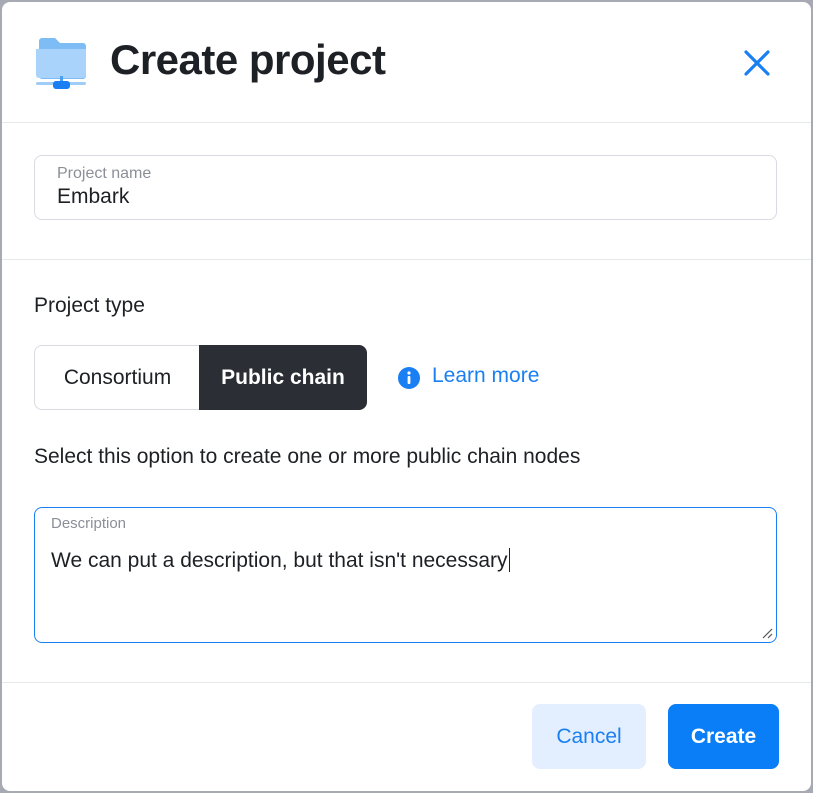 The height and width of the screenshot is (793, 813). What do you see at coordinates (509, 560) in the screenshot?
I see `text-caret` at bounding box center [509, 560].